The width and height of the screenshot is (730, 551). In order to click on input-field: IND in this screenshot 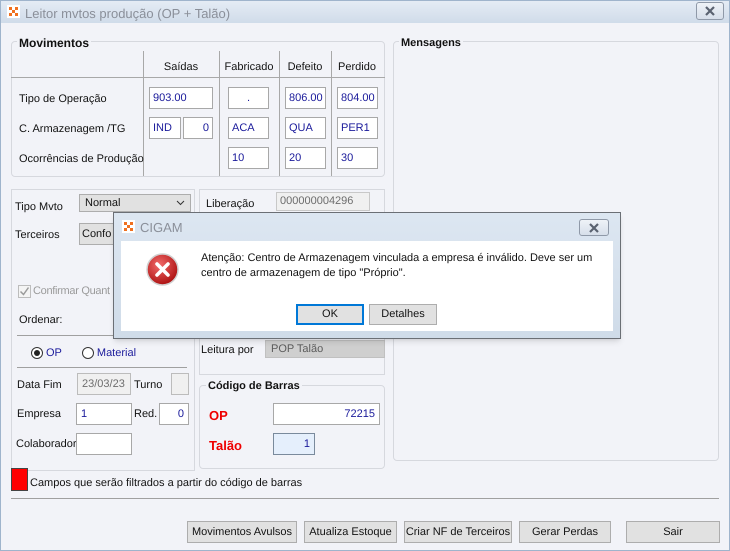, I will do `click(165, 128)`.